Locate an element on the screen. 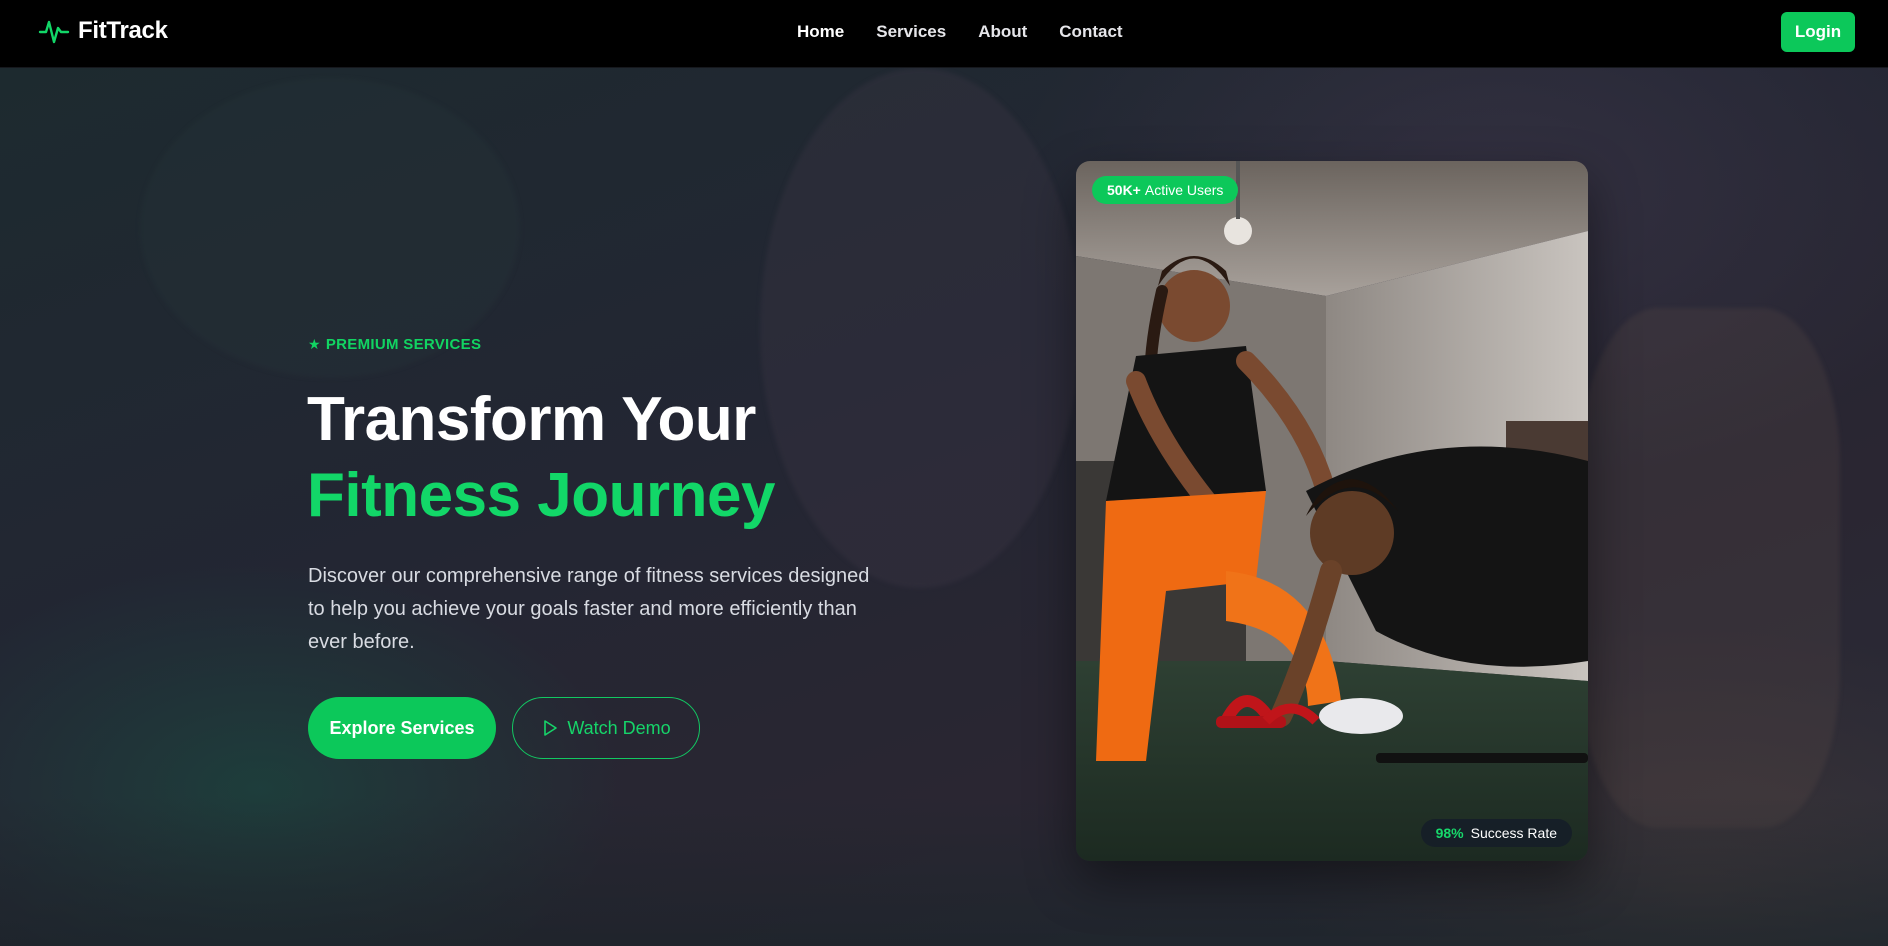 The width and height of the screenshot is (1888, 946). active-users-value: 50K+ is located at coordinates (1124, 190).